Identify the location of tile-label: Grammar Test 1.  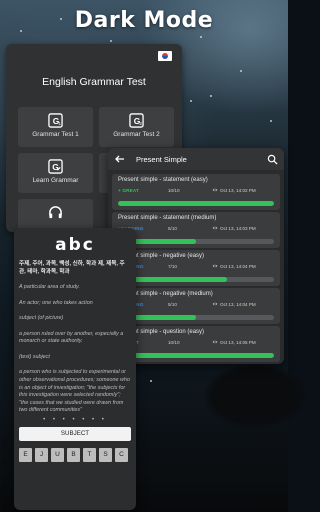
(55, 134).